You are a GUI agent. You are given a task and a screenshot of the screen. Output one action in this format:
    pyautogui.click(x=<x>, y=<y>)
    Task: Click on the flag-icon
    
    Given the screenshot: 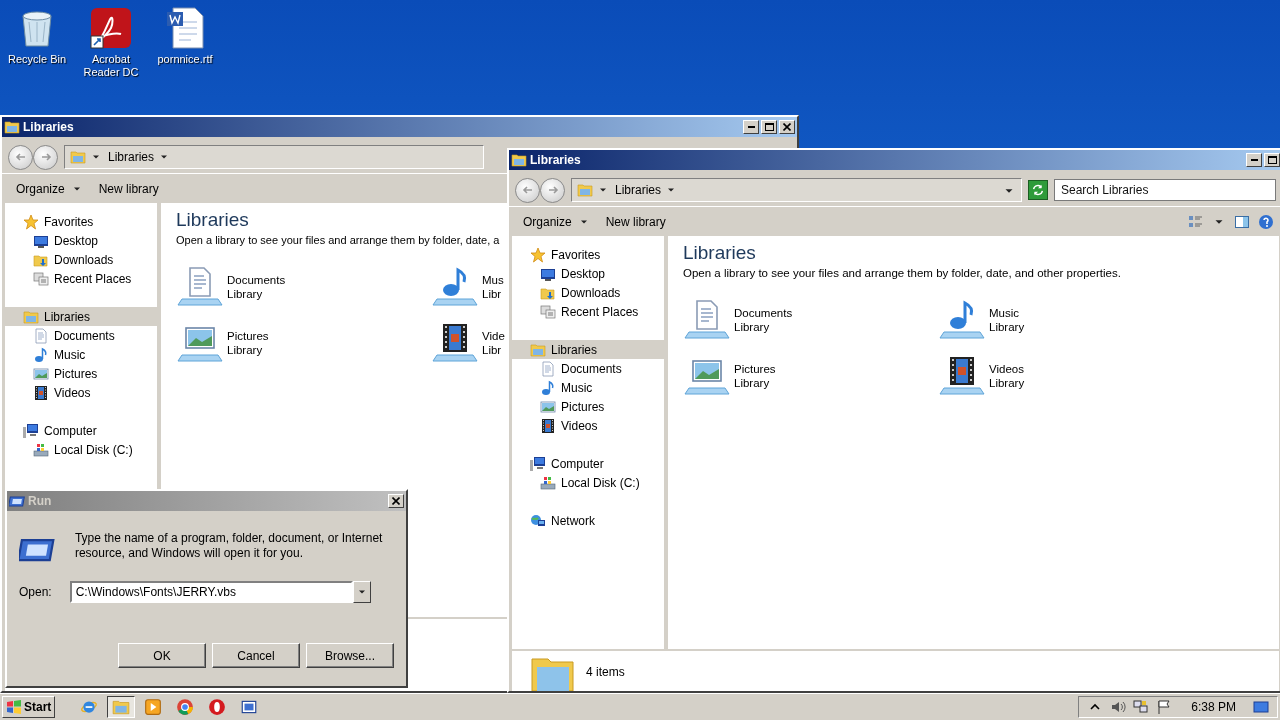 What is the action you would take?
    pyautogui.click(x=1164, y=707)
    